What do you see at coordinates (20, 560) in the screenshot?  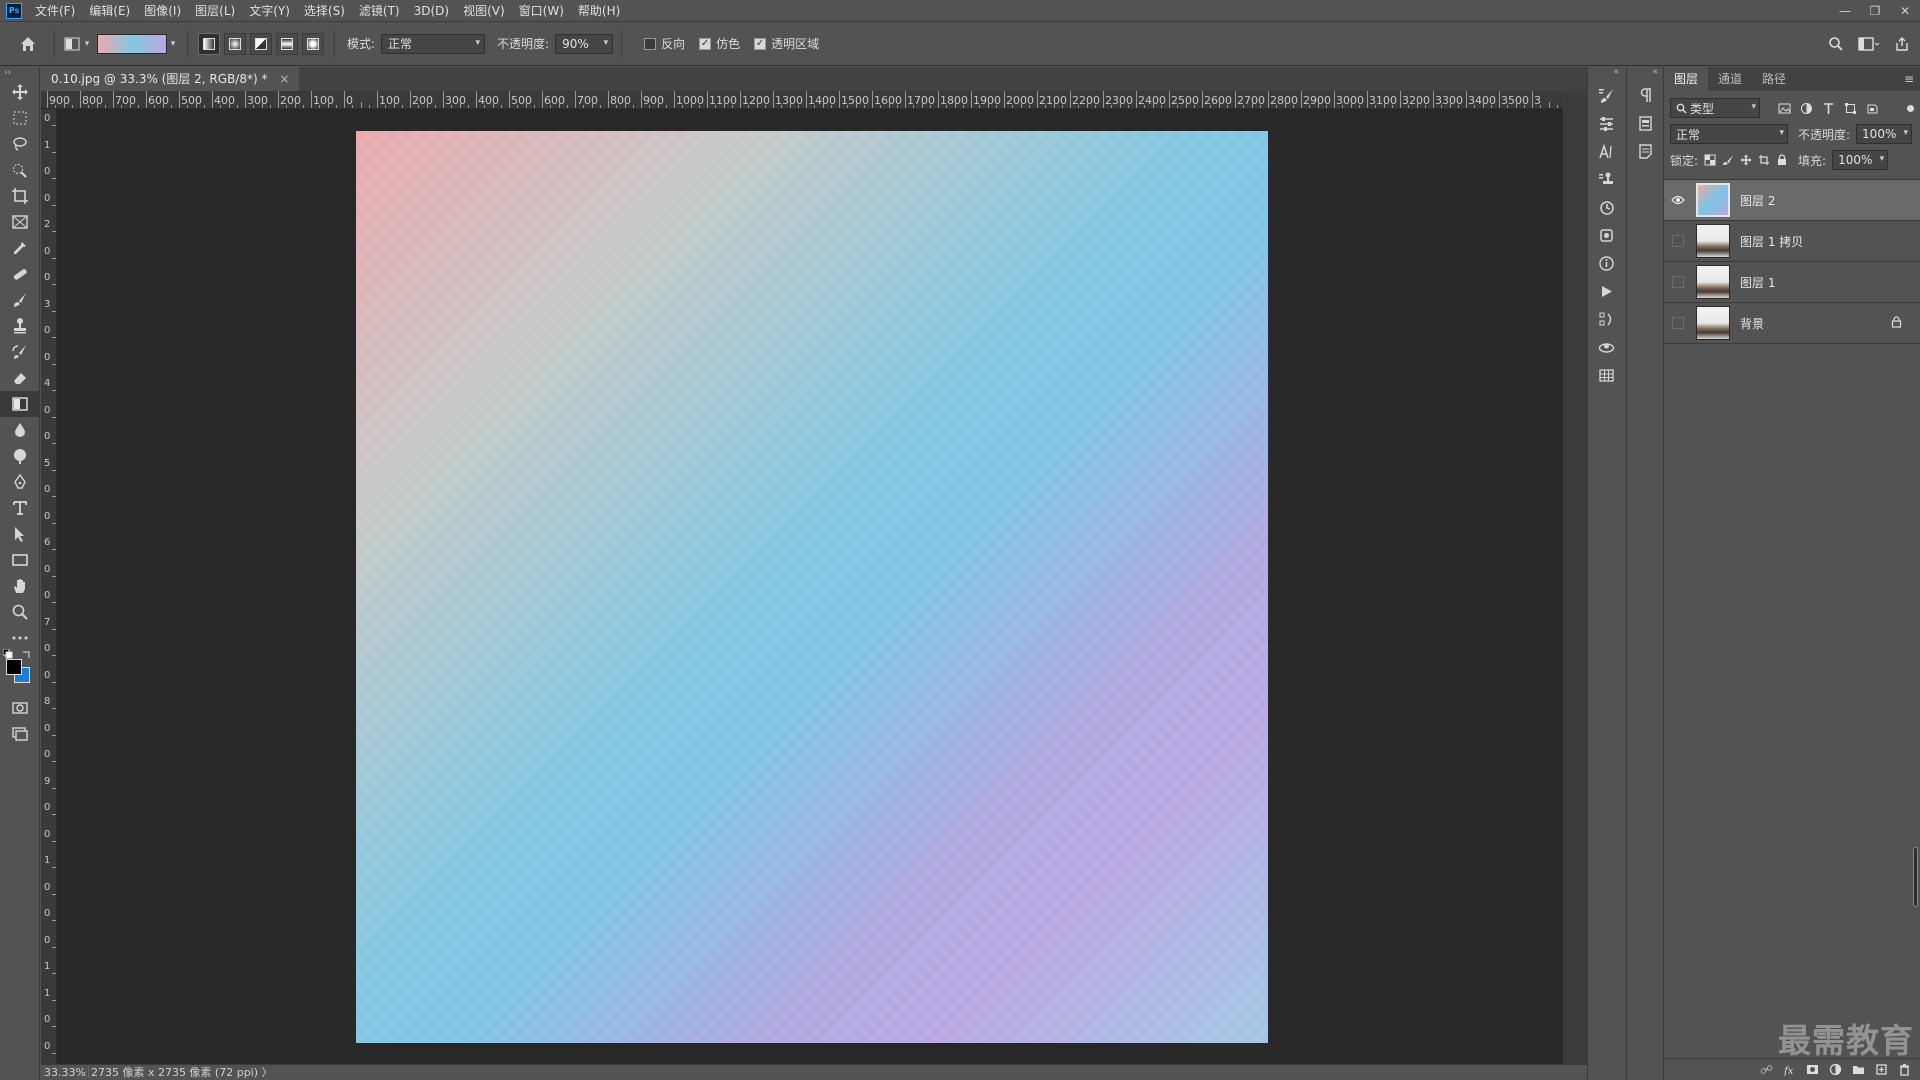 I see `rectangle-tool` at bounding box center [20, 560].